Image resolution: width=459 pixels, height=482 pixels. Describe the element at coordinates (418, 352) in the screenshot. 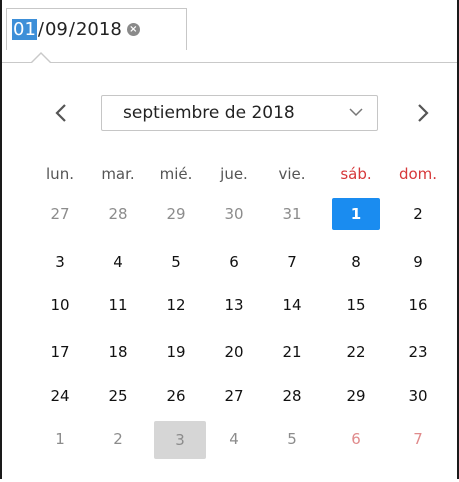

I see `calendar-day: 23` at that location.